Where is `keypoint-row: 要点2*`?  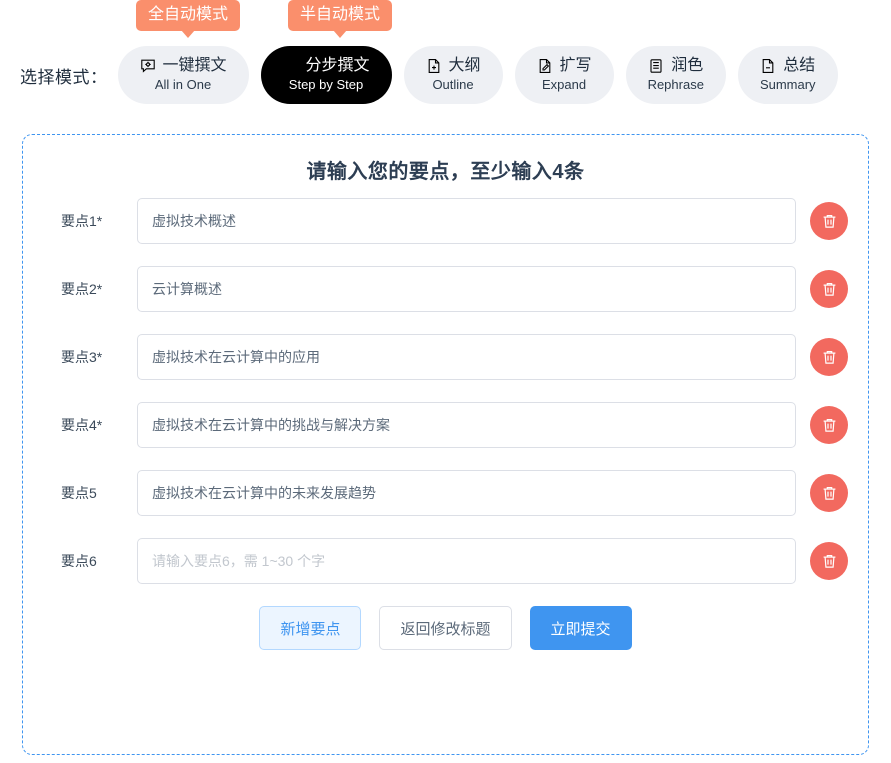
keypoint-row: 要点2* is located at coordinates (445, 289).